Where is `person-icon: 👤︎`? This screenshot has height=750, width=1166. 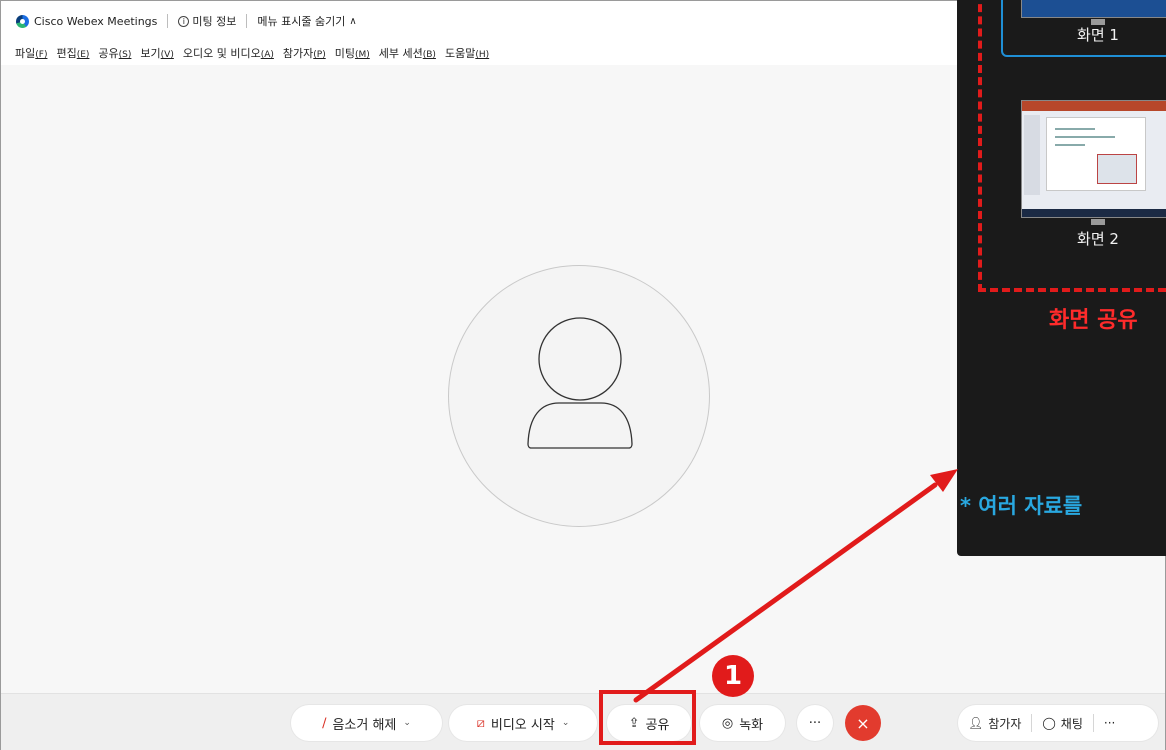
person-icon: 👤︎ is located at coordinates (976, 723).